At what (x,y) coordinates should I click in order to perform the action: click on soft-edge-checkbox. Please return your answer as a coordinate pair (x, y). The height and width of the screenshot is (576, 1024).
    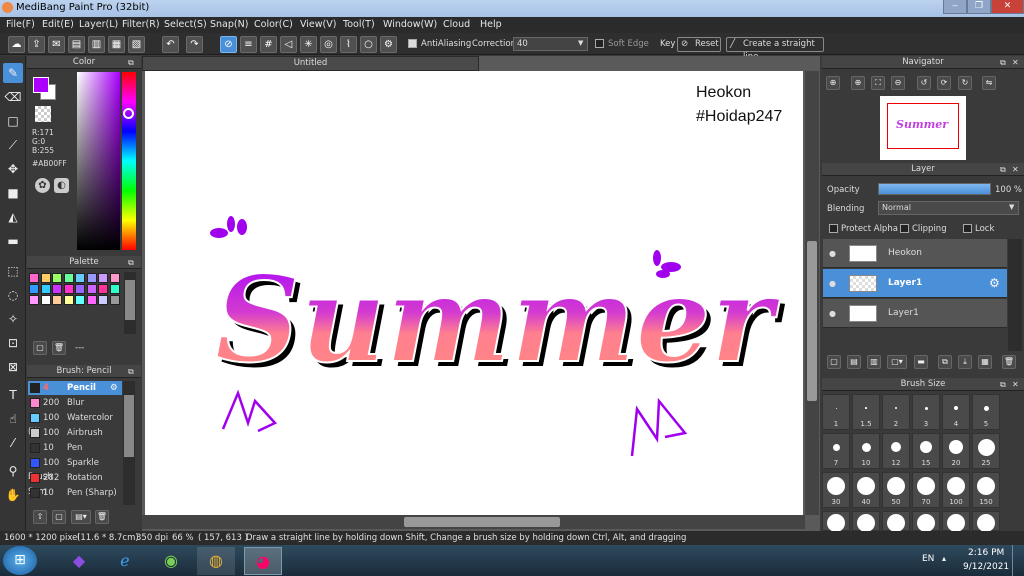
    Looking at the image, I should click on (599, 43).